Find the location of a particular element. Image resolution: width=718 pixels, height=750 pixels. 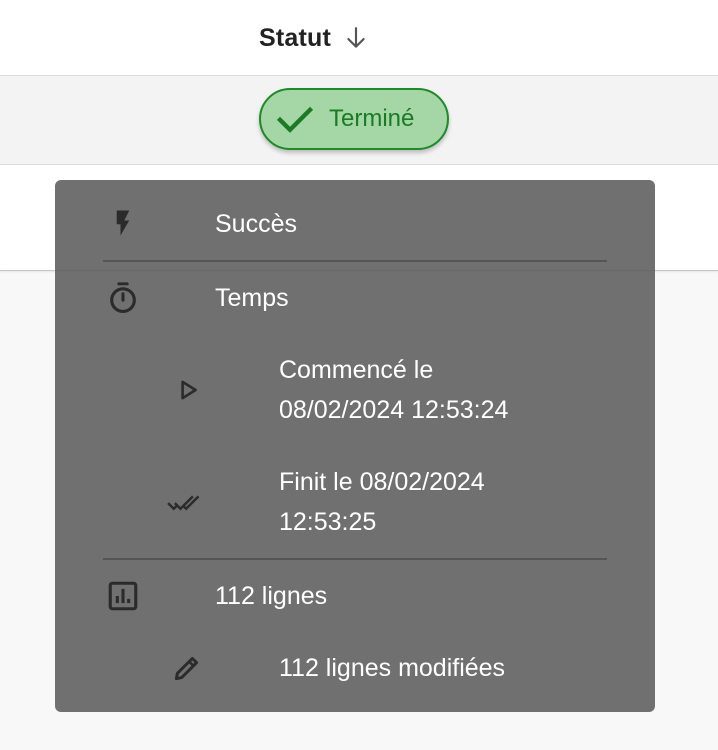

column-header-label: Statut is located at coordinates (295, 37).